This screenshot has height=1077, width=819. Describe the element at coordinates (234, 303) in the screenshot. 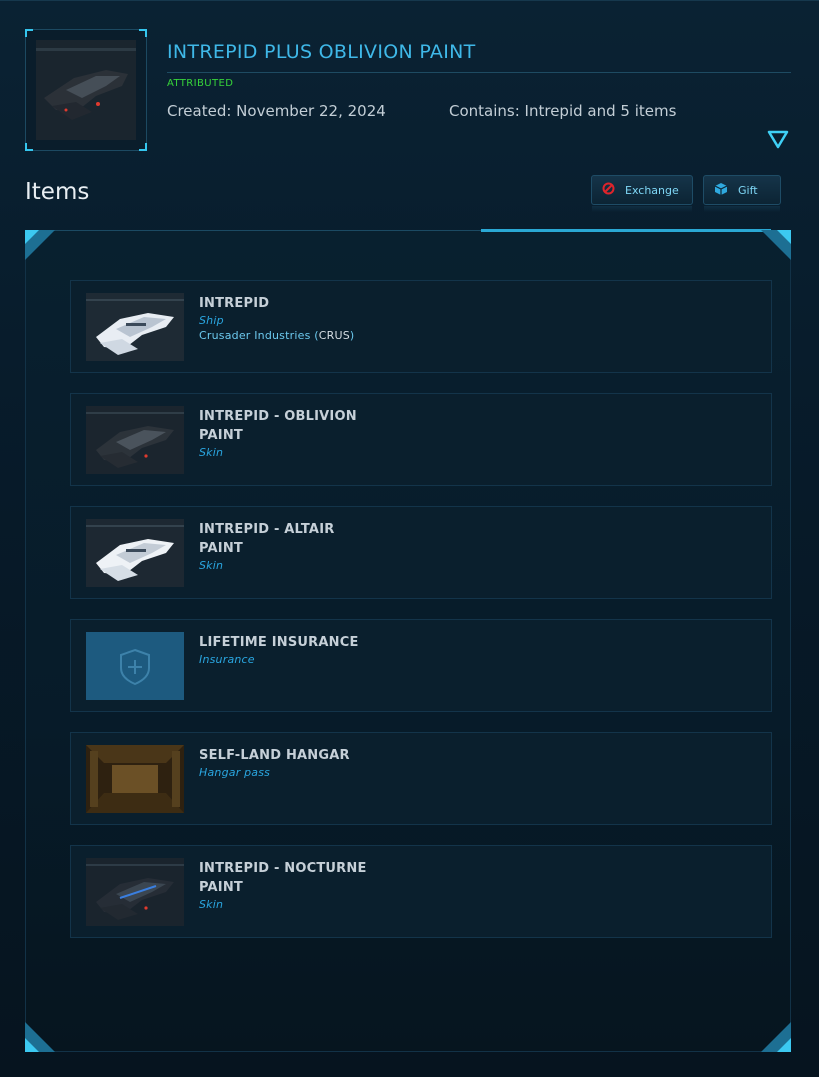

I see `item-name: INTREPID` at that location.